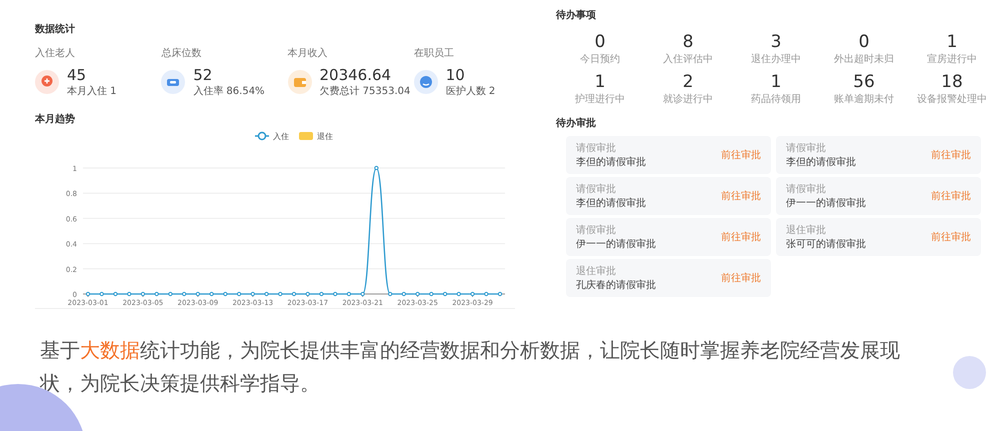 Image resolution: width=998 pixels, height=431 pixels. I want to click on stat-label: 本月收入, so click(308, 53).